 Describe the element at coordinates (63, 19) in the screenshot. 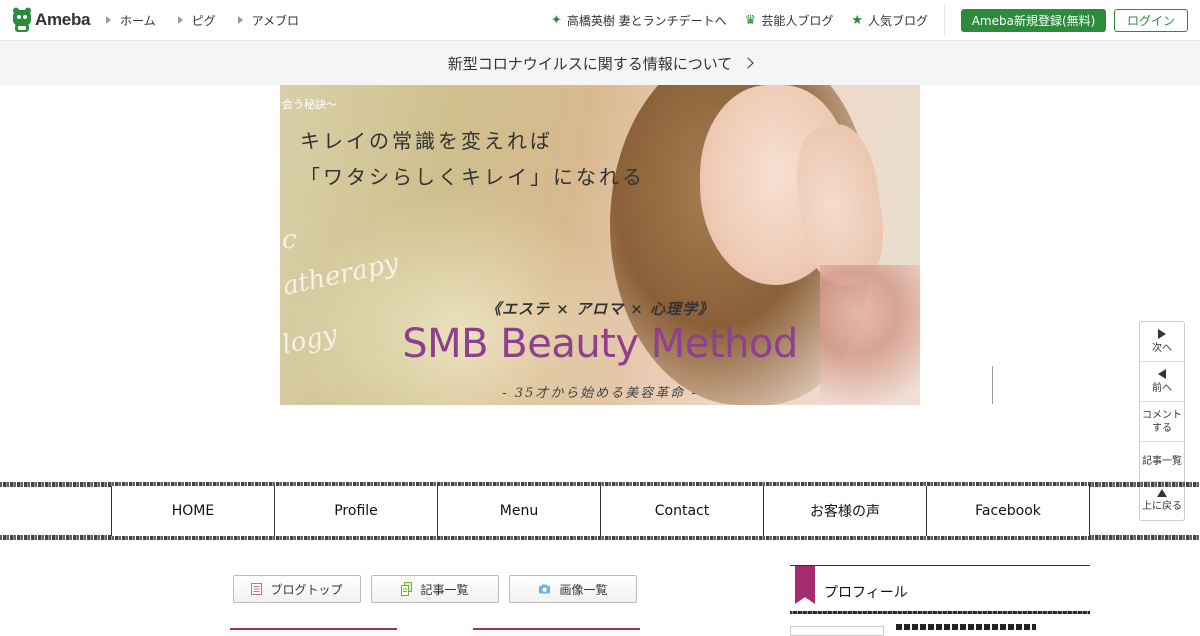

I see `logo-text: Ameba` at that location.